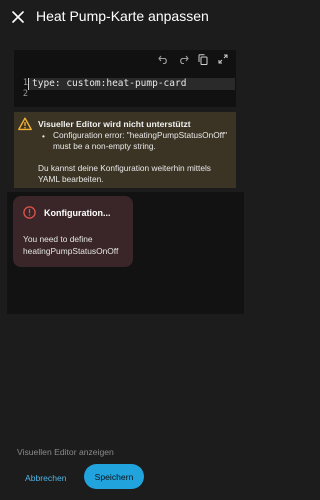  What do you see at coordinates (125, 59) in the screenshot?
I see `editor-toolbar` at bounding box center [125, 59].